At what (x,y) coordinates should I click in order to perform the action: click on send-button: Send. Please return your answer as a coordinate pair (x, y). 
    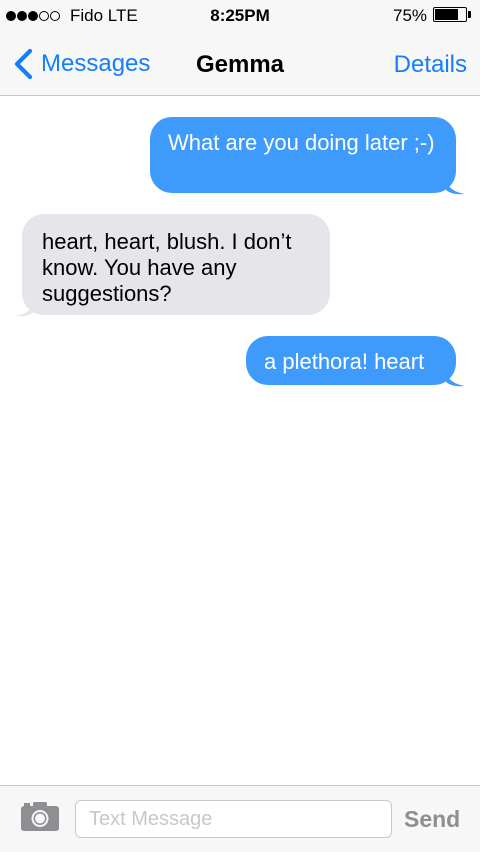
    Looking at the image, I should click on (432, 819).